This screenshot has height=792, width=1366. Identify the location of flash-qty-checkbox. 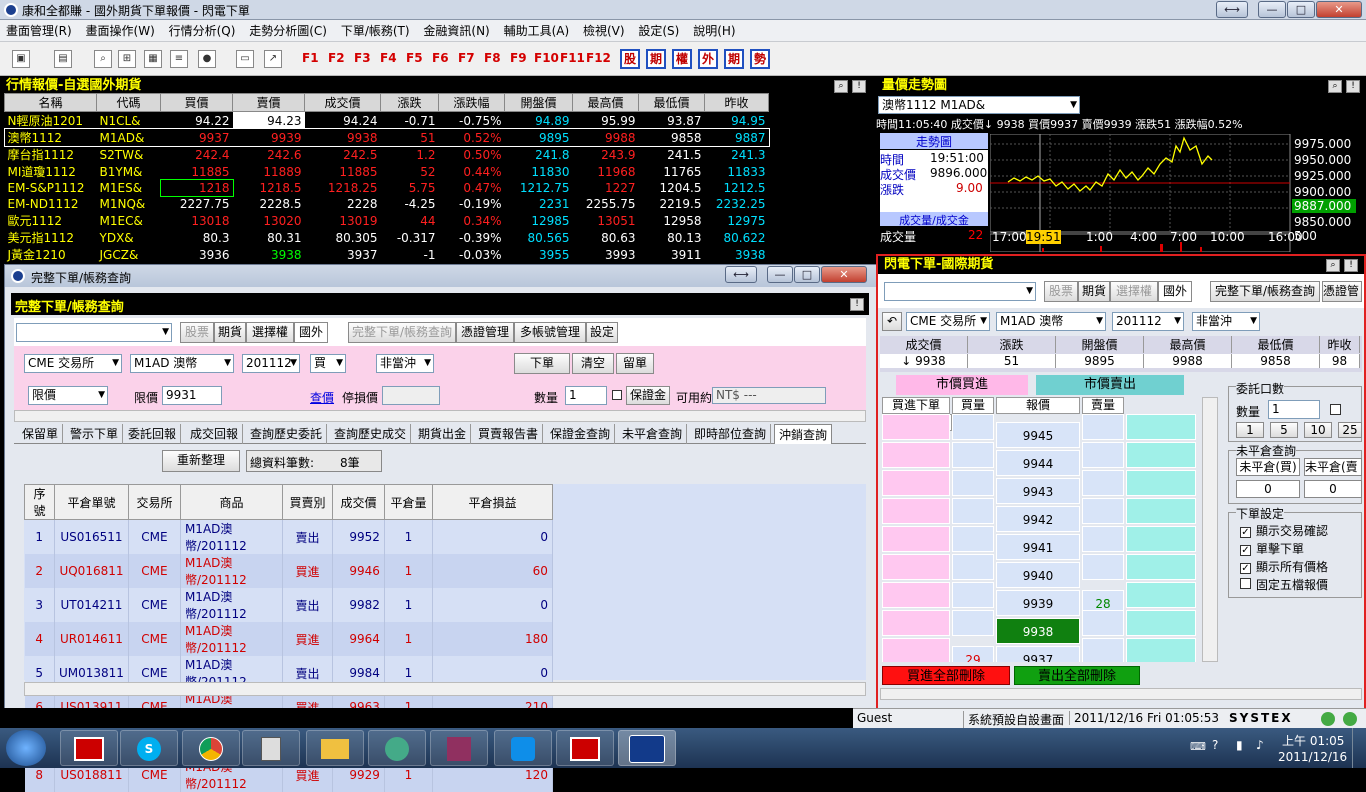
(1335, 409).